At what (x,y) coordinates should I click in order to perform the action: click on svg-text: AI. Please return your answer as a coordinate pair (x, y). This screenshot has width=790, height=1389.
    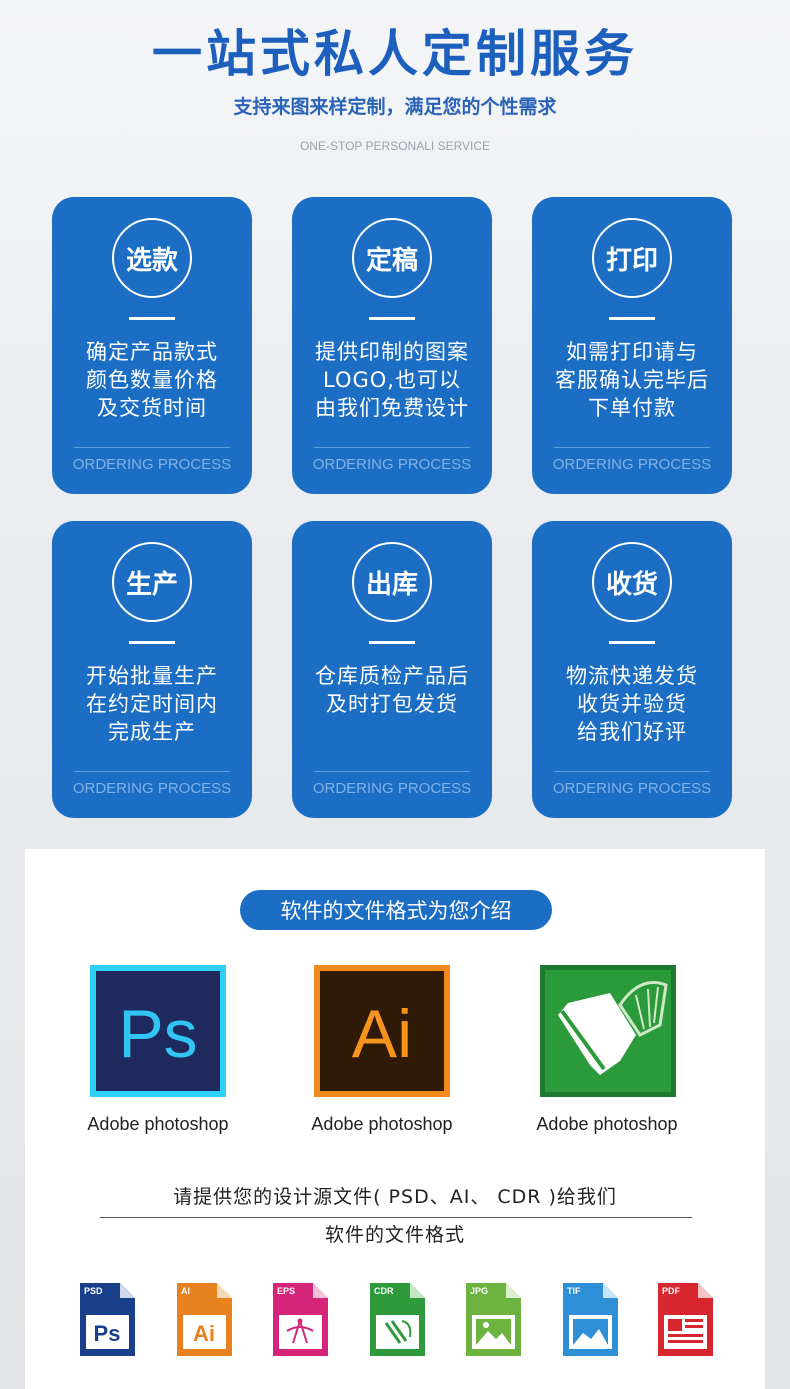
    Looking at the image, I should click on (185, 1291).